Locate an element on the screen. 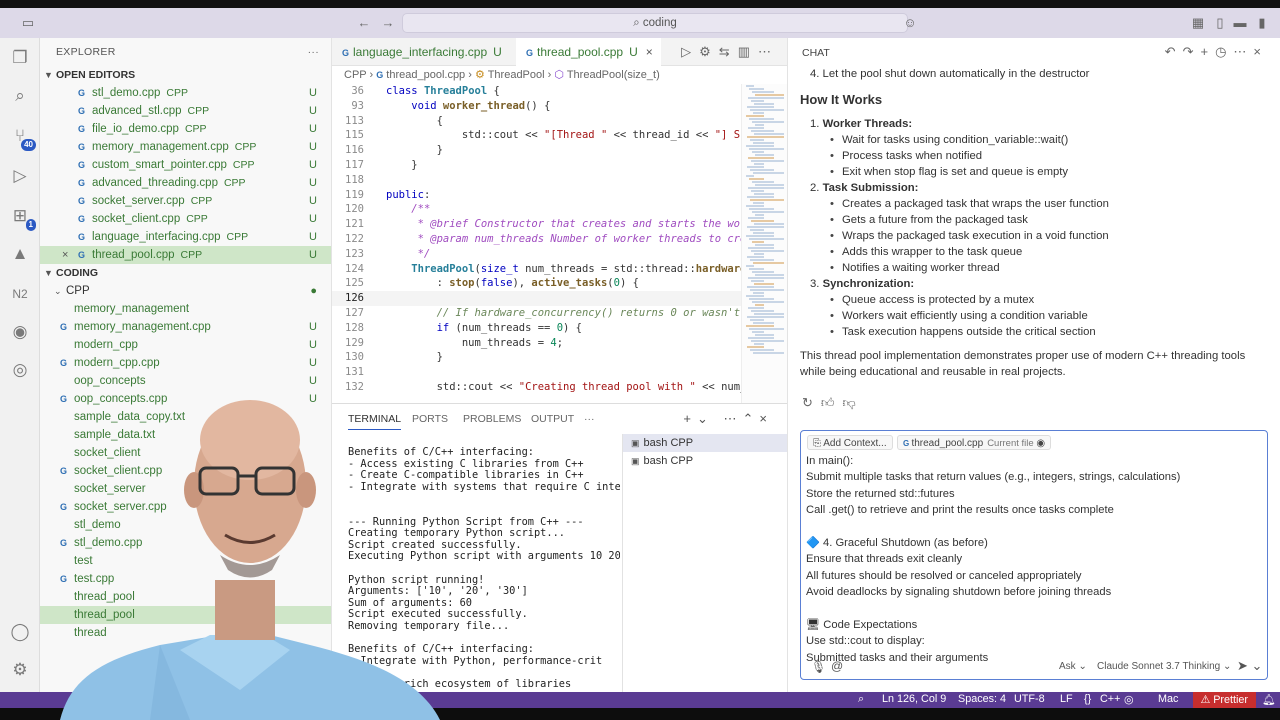 The image size is (1280, 720). open-editor-item: Gsocket_client.cpp CPP U is located at coordinates (185, 219).